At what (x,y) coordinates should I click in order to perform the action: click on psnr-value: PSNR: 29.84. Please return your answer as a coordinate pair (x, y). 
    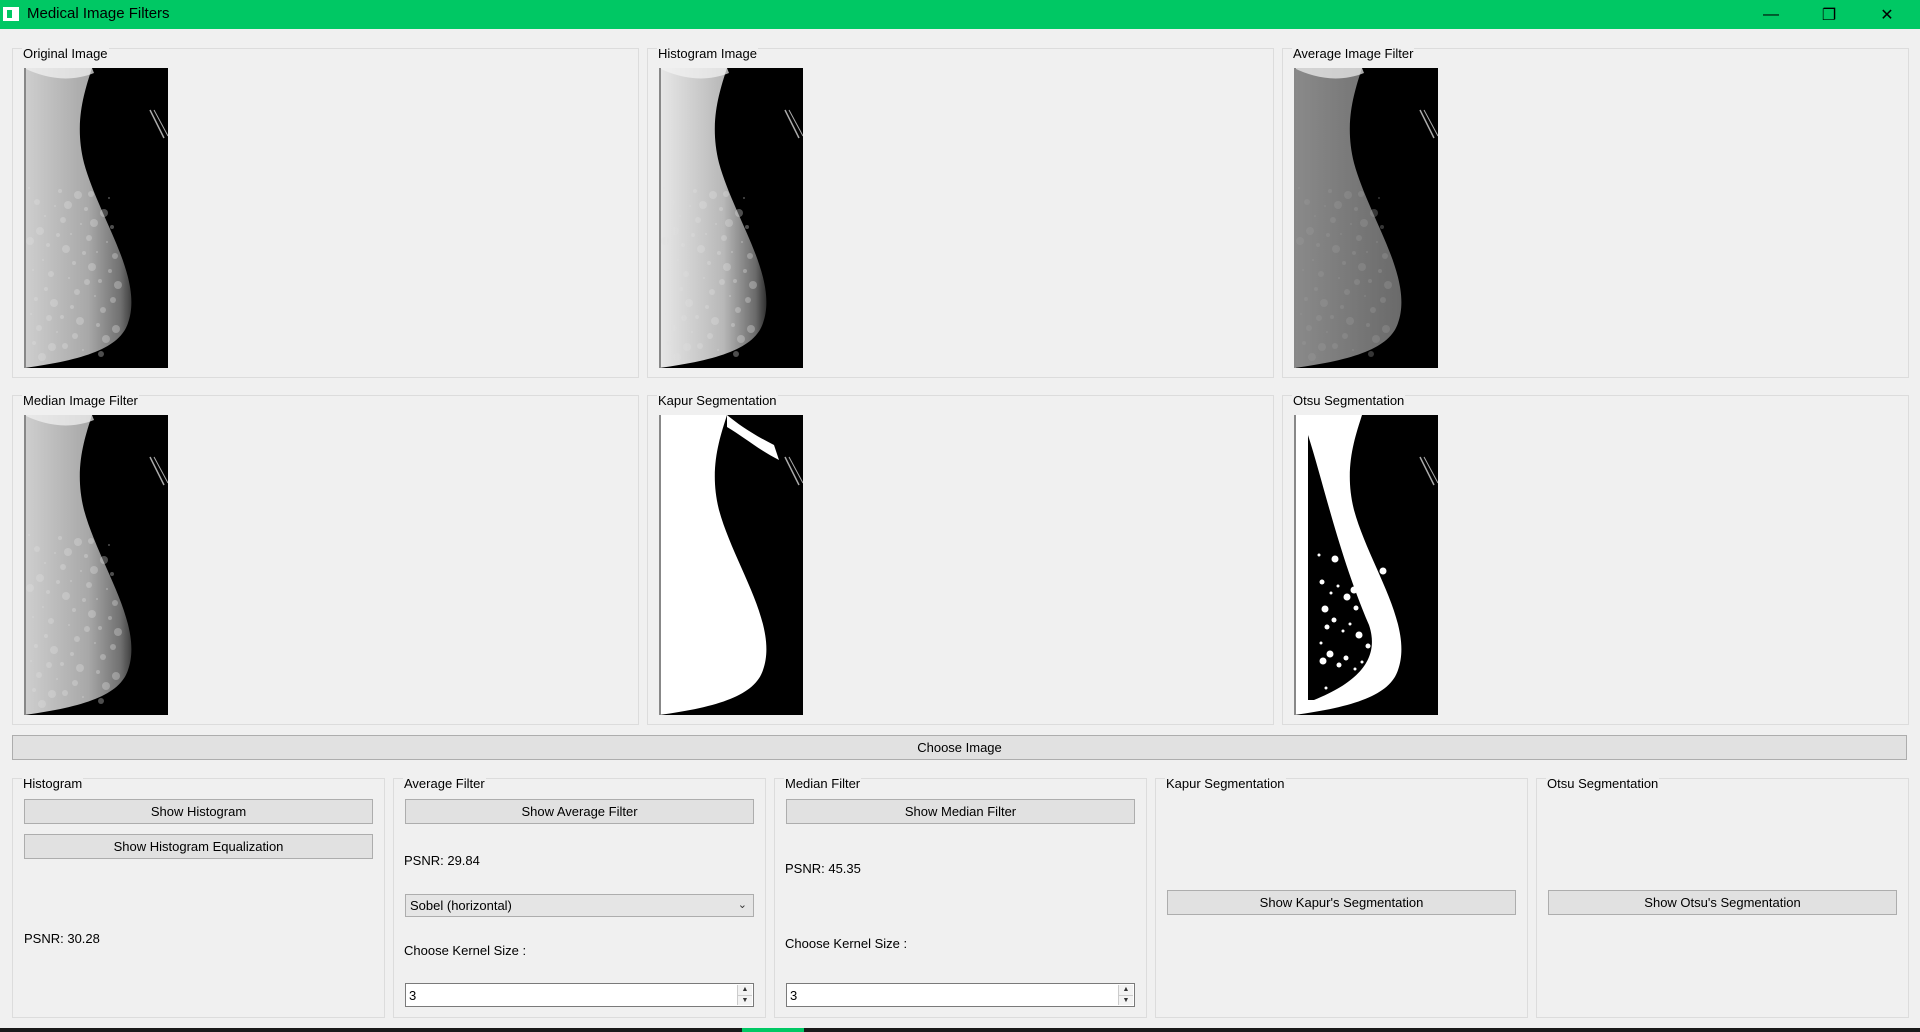
    Looking at the image, I should click on (442, 860).